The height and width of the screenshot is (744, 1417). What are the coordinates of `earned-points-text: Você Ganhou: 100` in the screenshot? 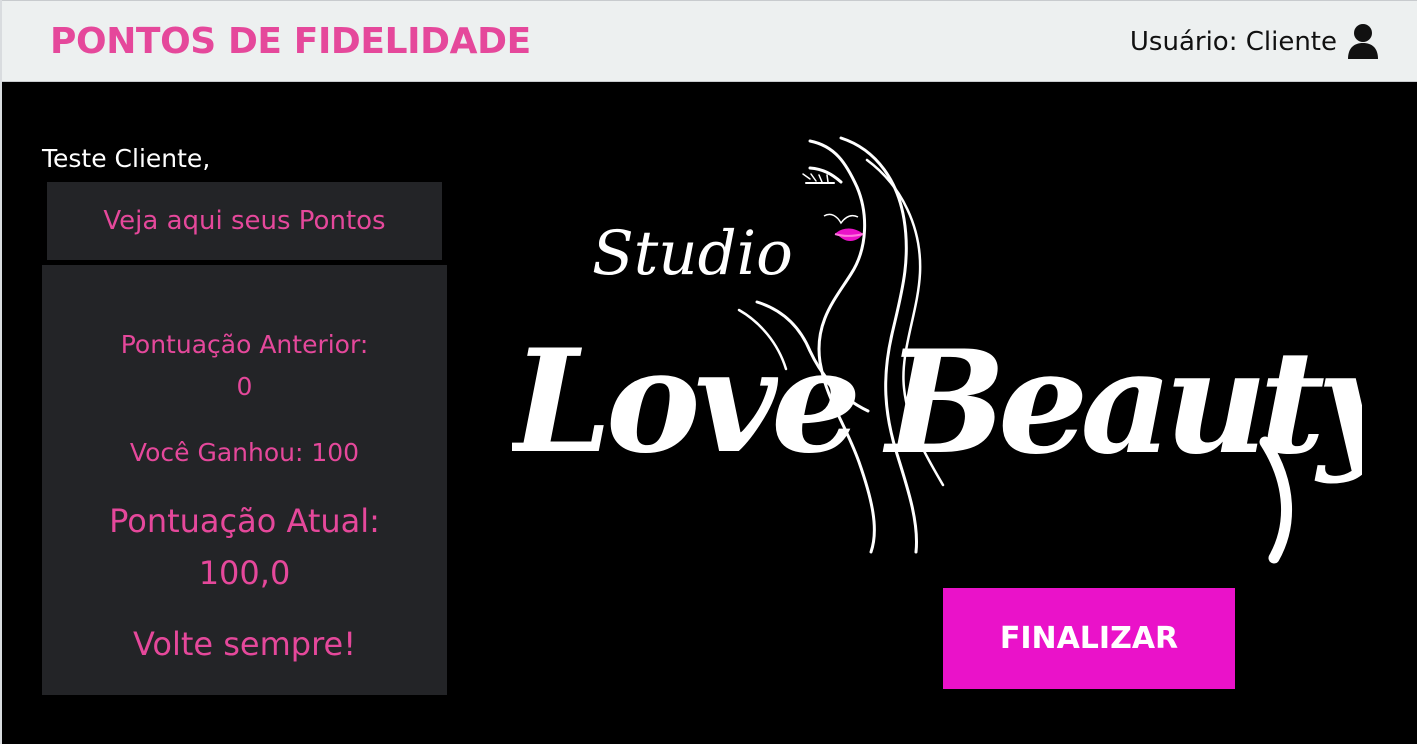 It's located at (244, 452).